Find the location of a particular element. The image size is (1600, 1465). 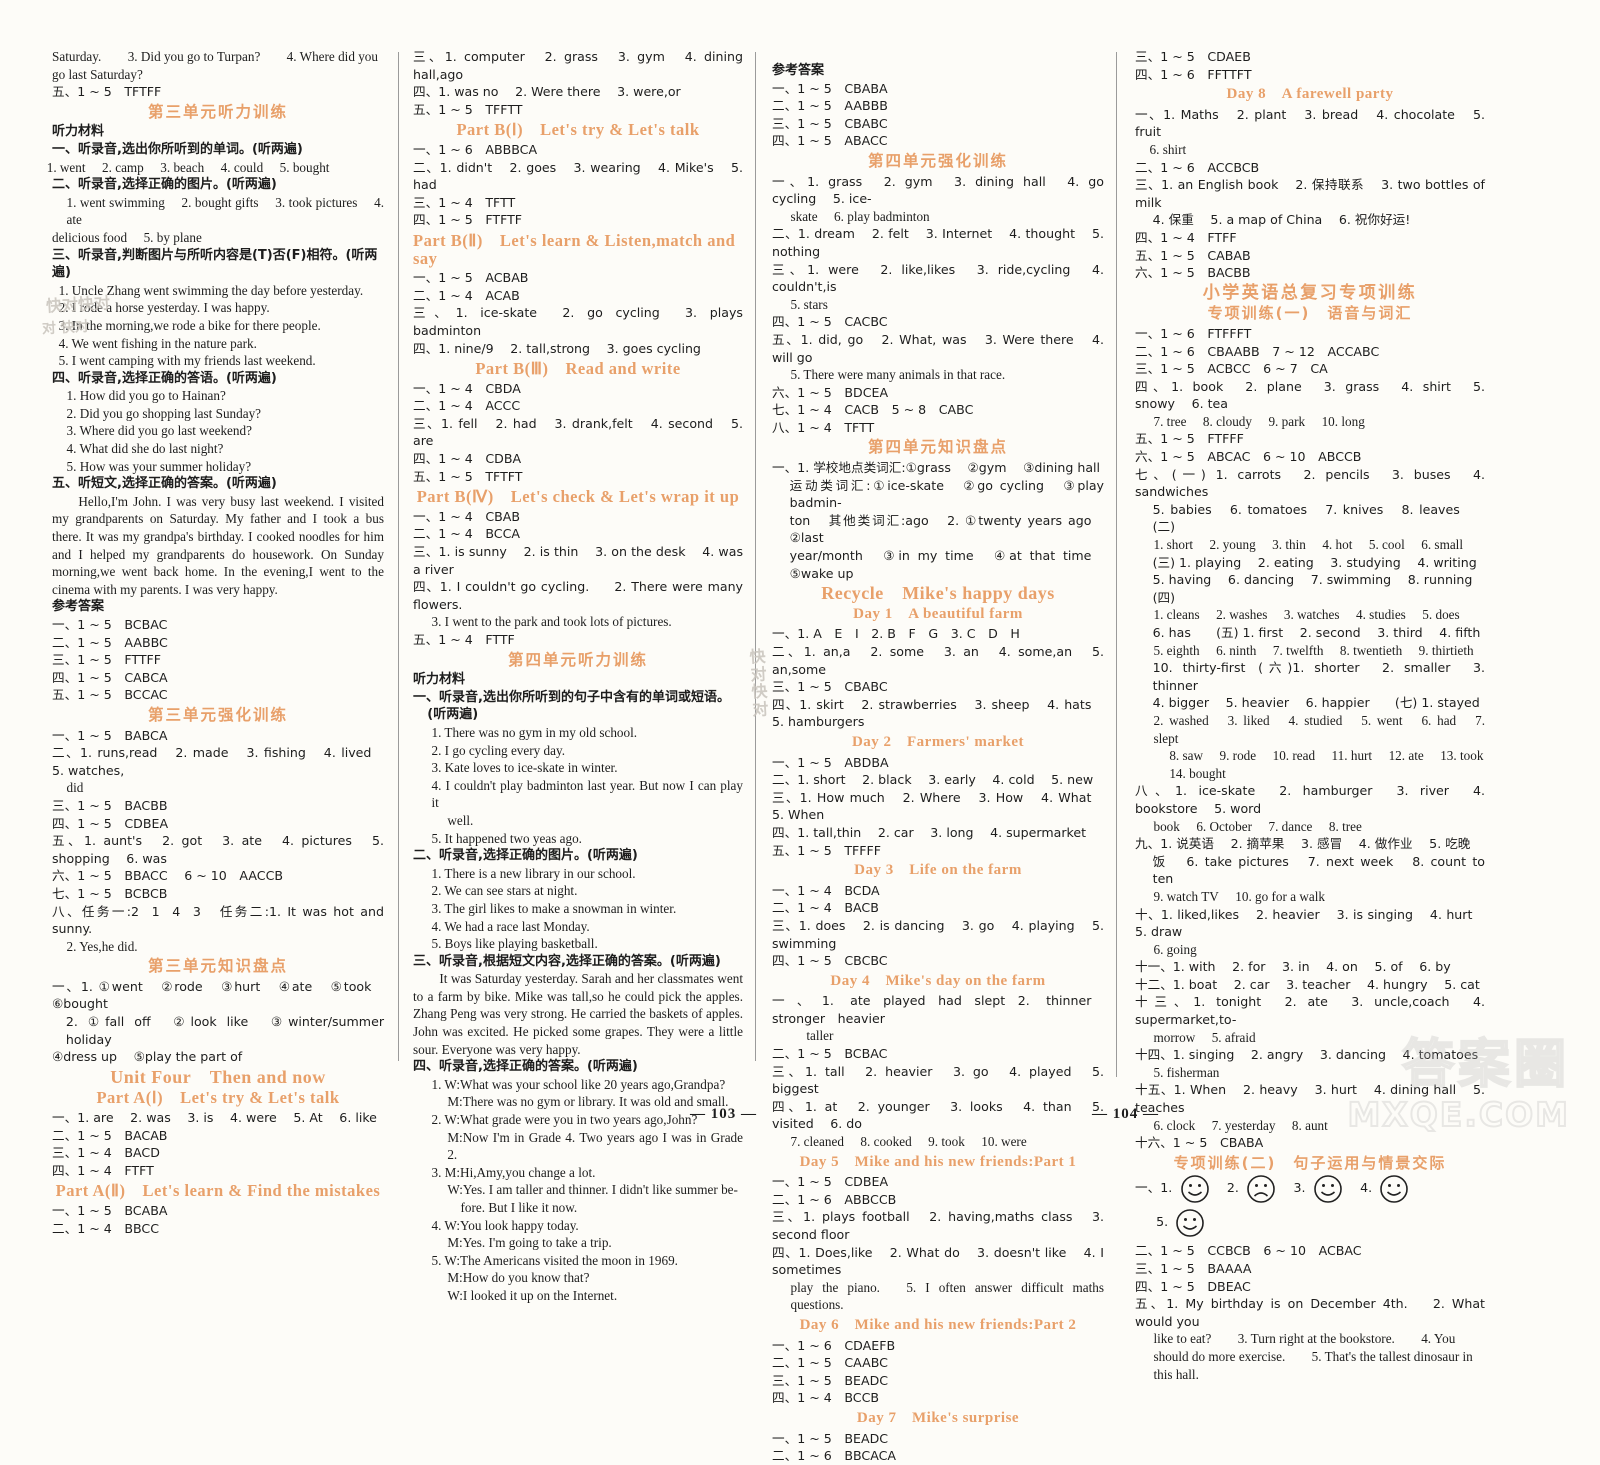

col4-s2-1: 二、1 ~ 5 CCBCB 6 ~ 10 ACBAC is located at coordinates (1248, 1251).